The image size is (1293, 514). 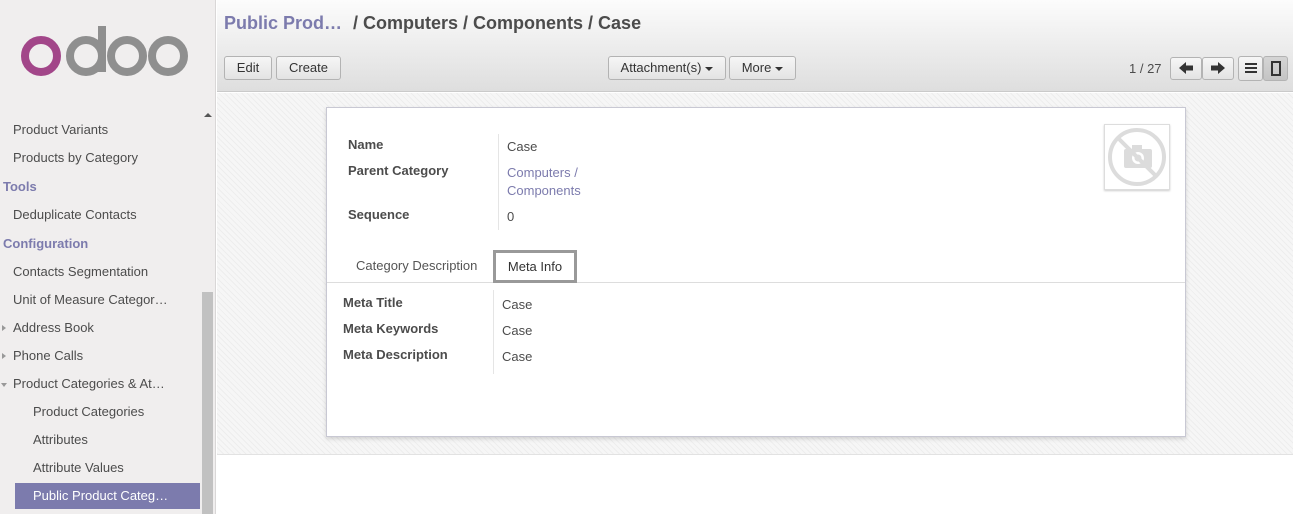 I want to click on arrow-right-icon, so click(x=1218, y=68).